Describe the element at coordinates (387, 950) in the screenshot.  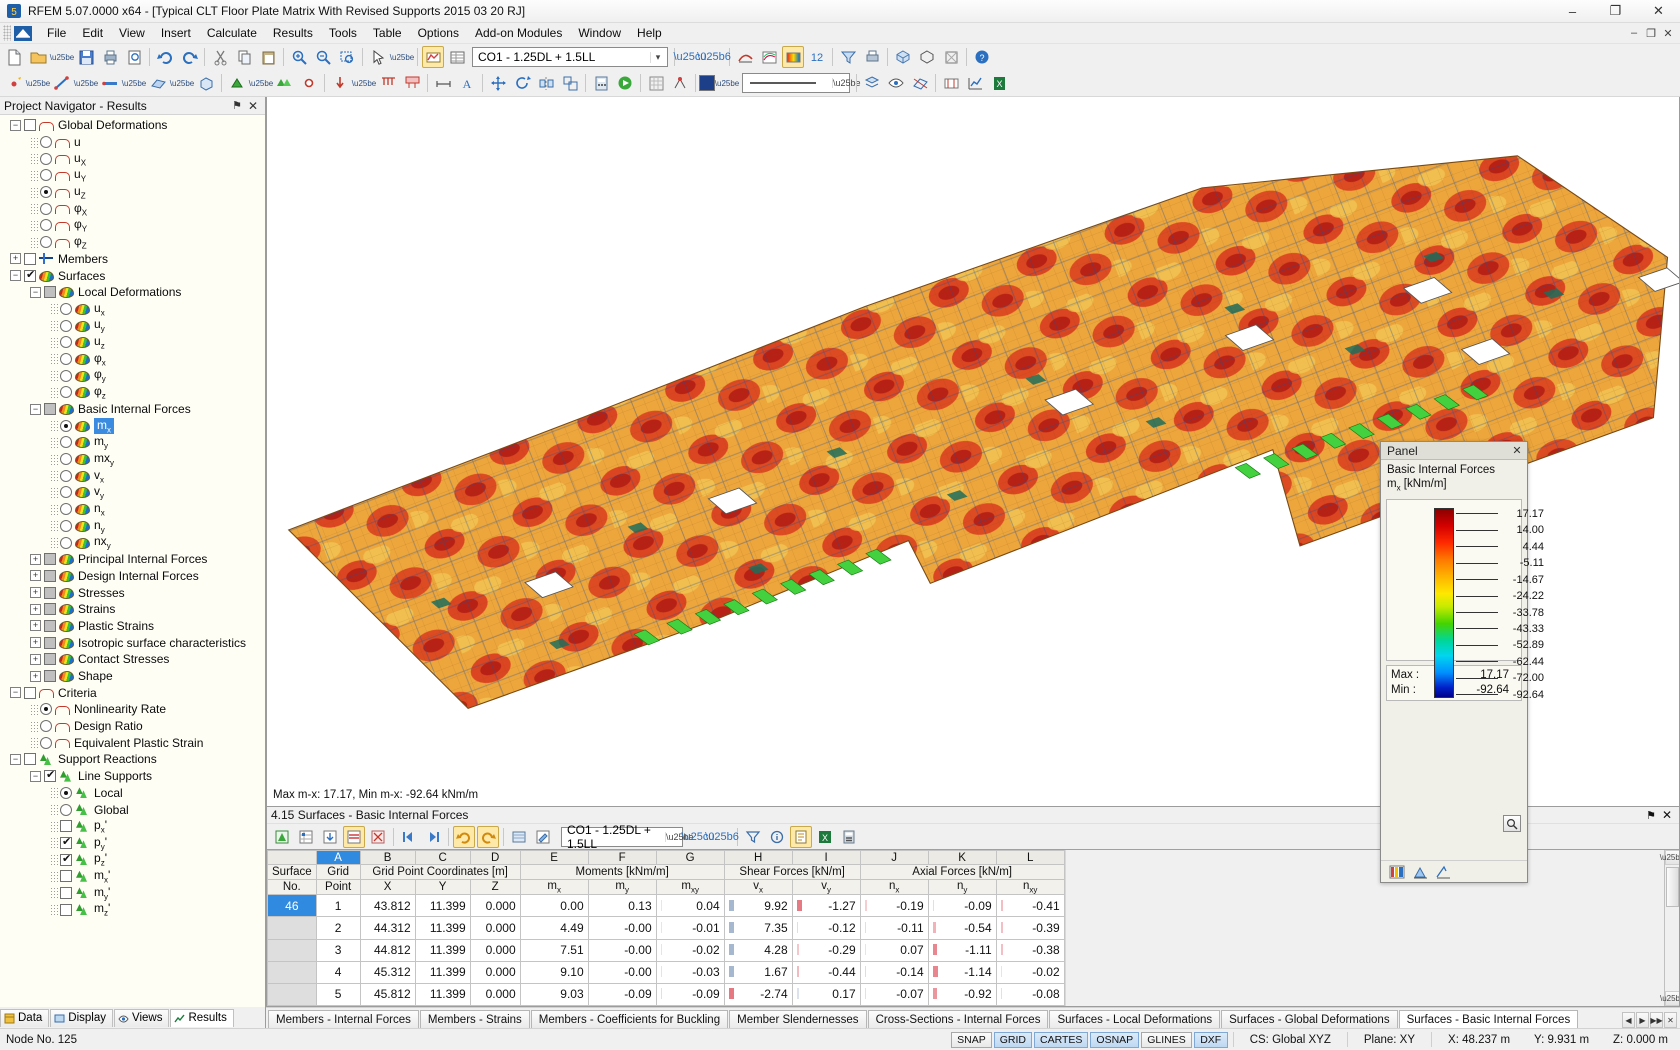
I see `grid-cell-x: 44.812` at that location.